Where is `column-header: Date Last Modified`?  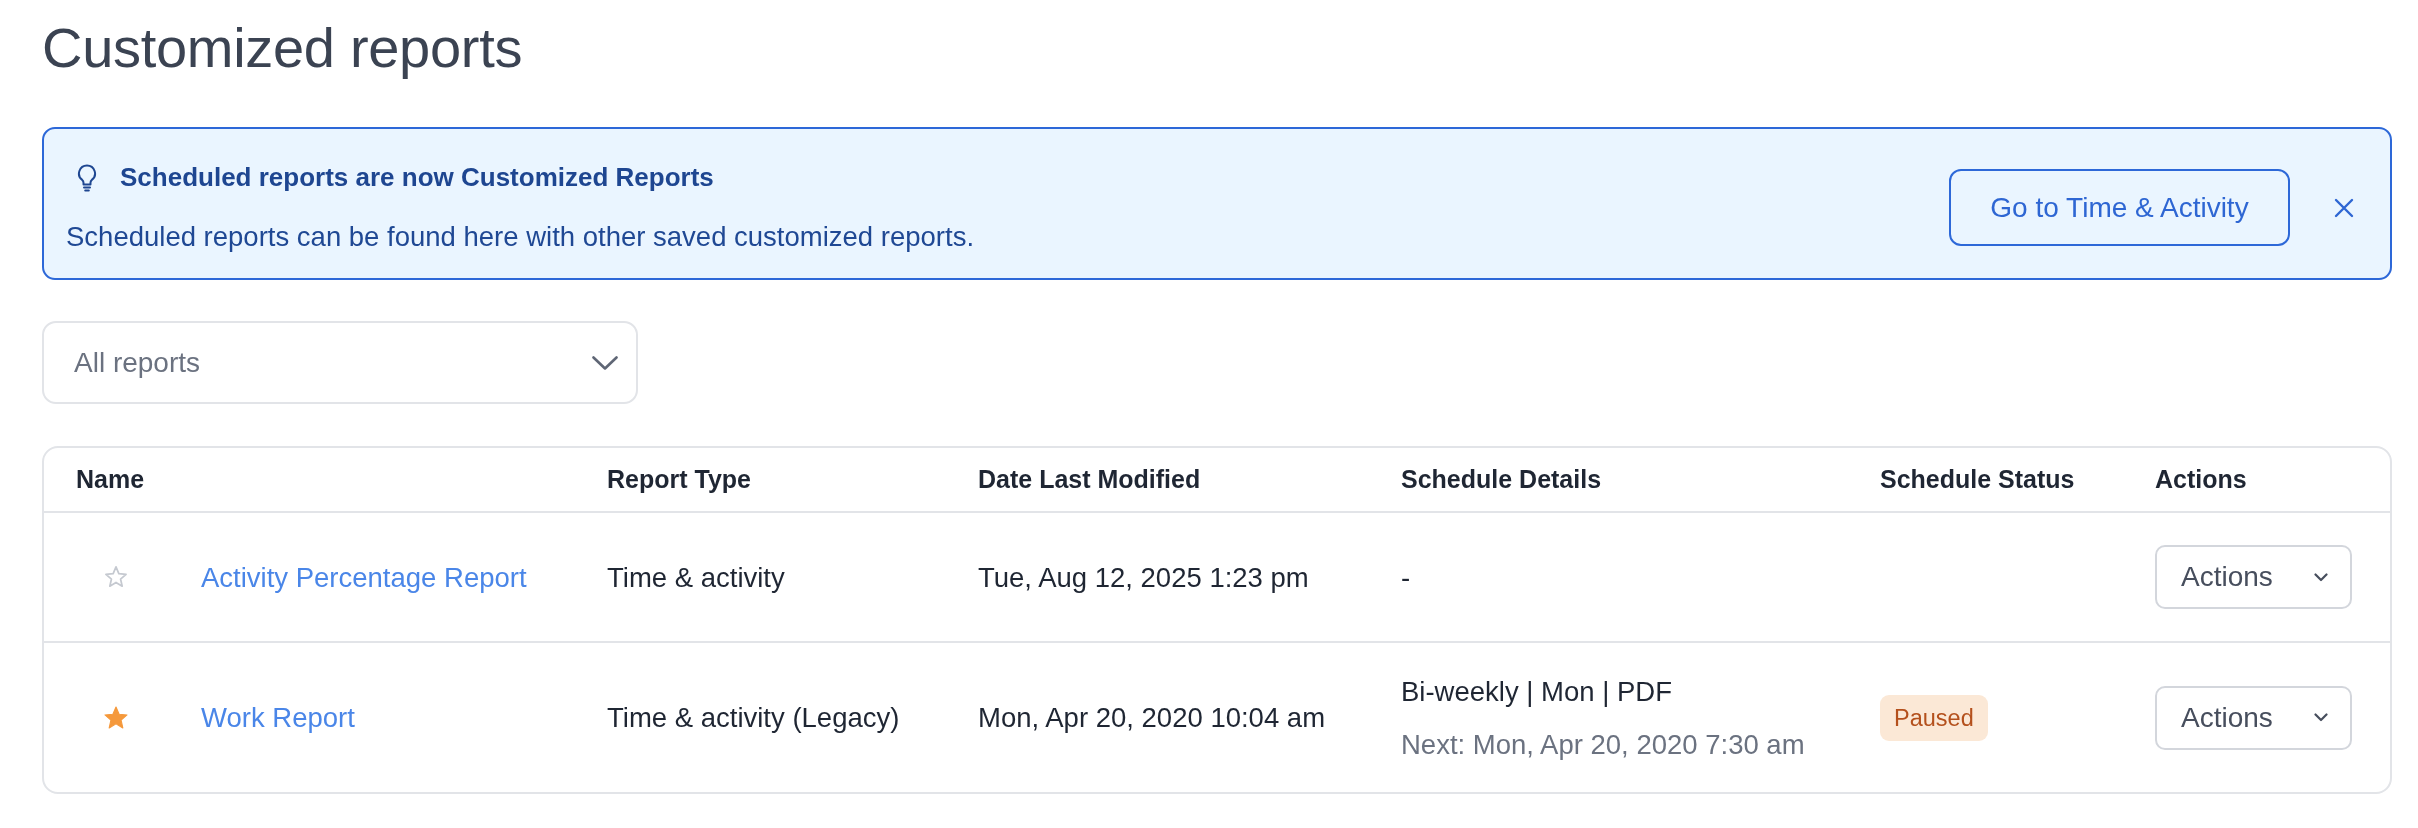 column-header: Date Last Modified is located at coordinates (1089, 479).